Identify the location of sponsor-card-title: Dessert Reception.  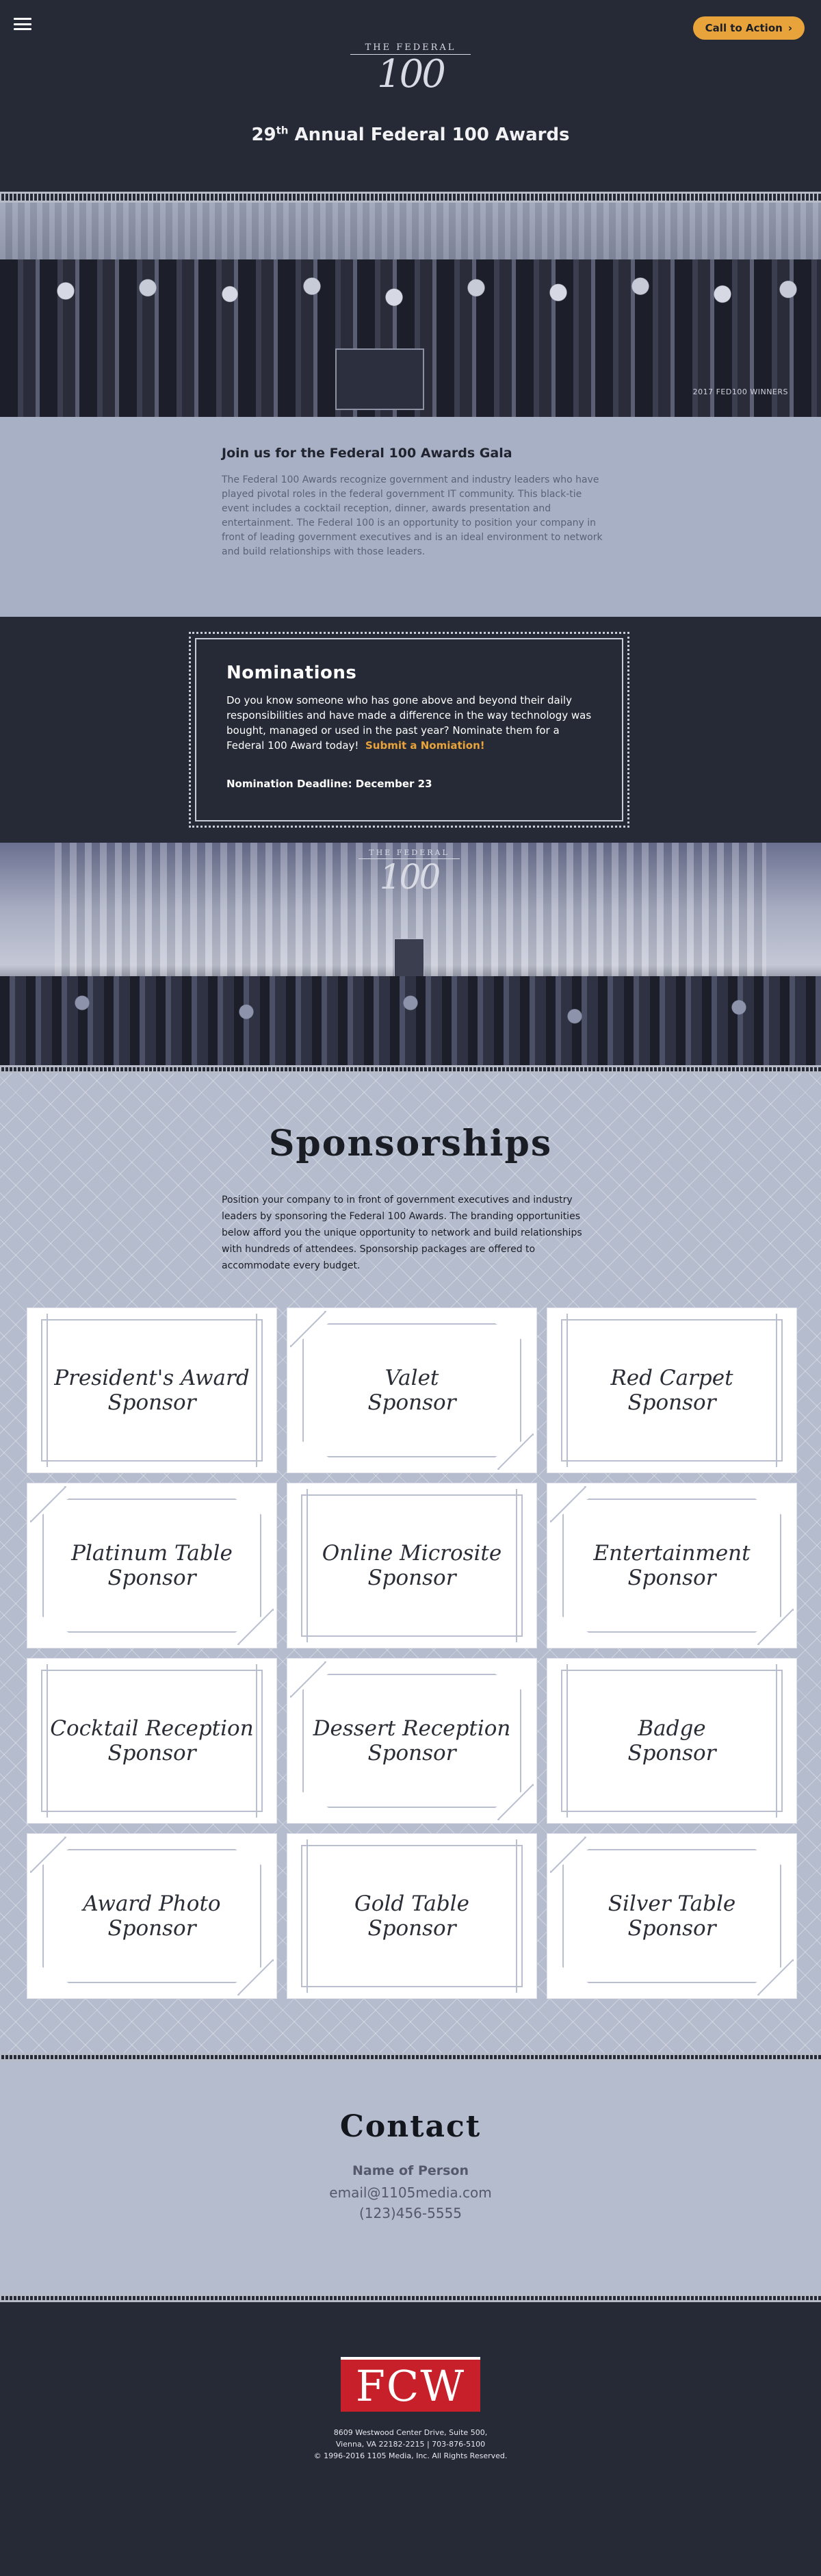
(412, 1728).